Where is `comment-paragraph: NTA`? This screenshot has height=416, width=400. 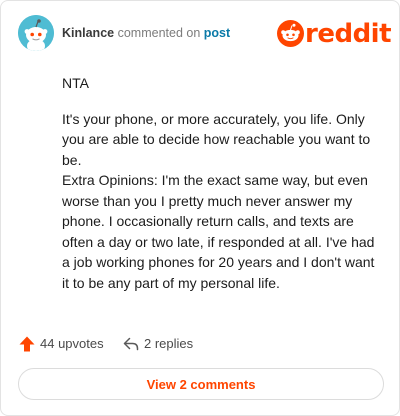
comment-paragraph: NTA is located at coordinates (75, 83).